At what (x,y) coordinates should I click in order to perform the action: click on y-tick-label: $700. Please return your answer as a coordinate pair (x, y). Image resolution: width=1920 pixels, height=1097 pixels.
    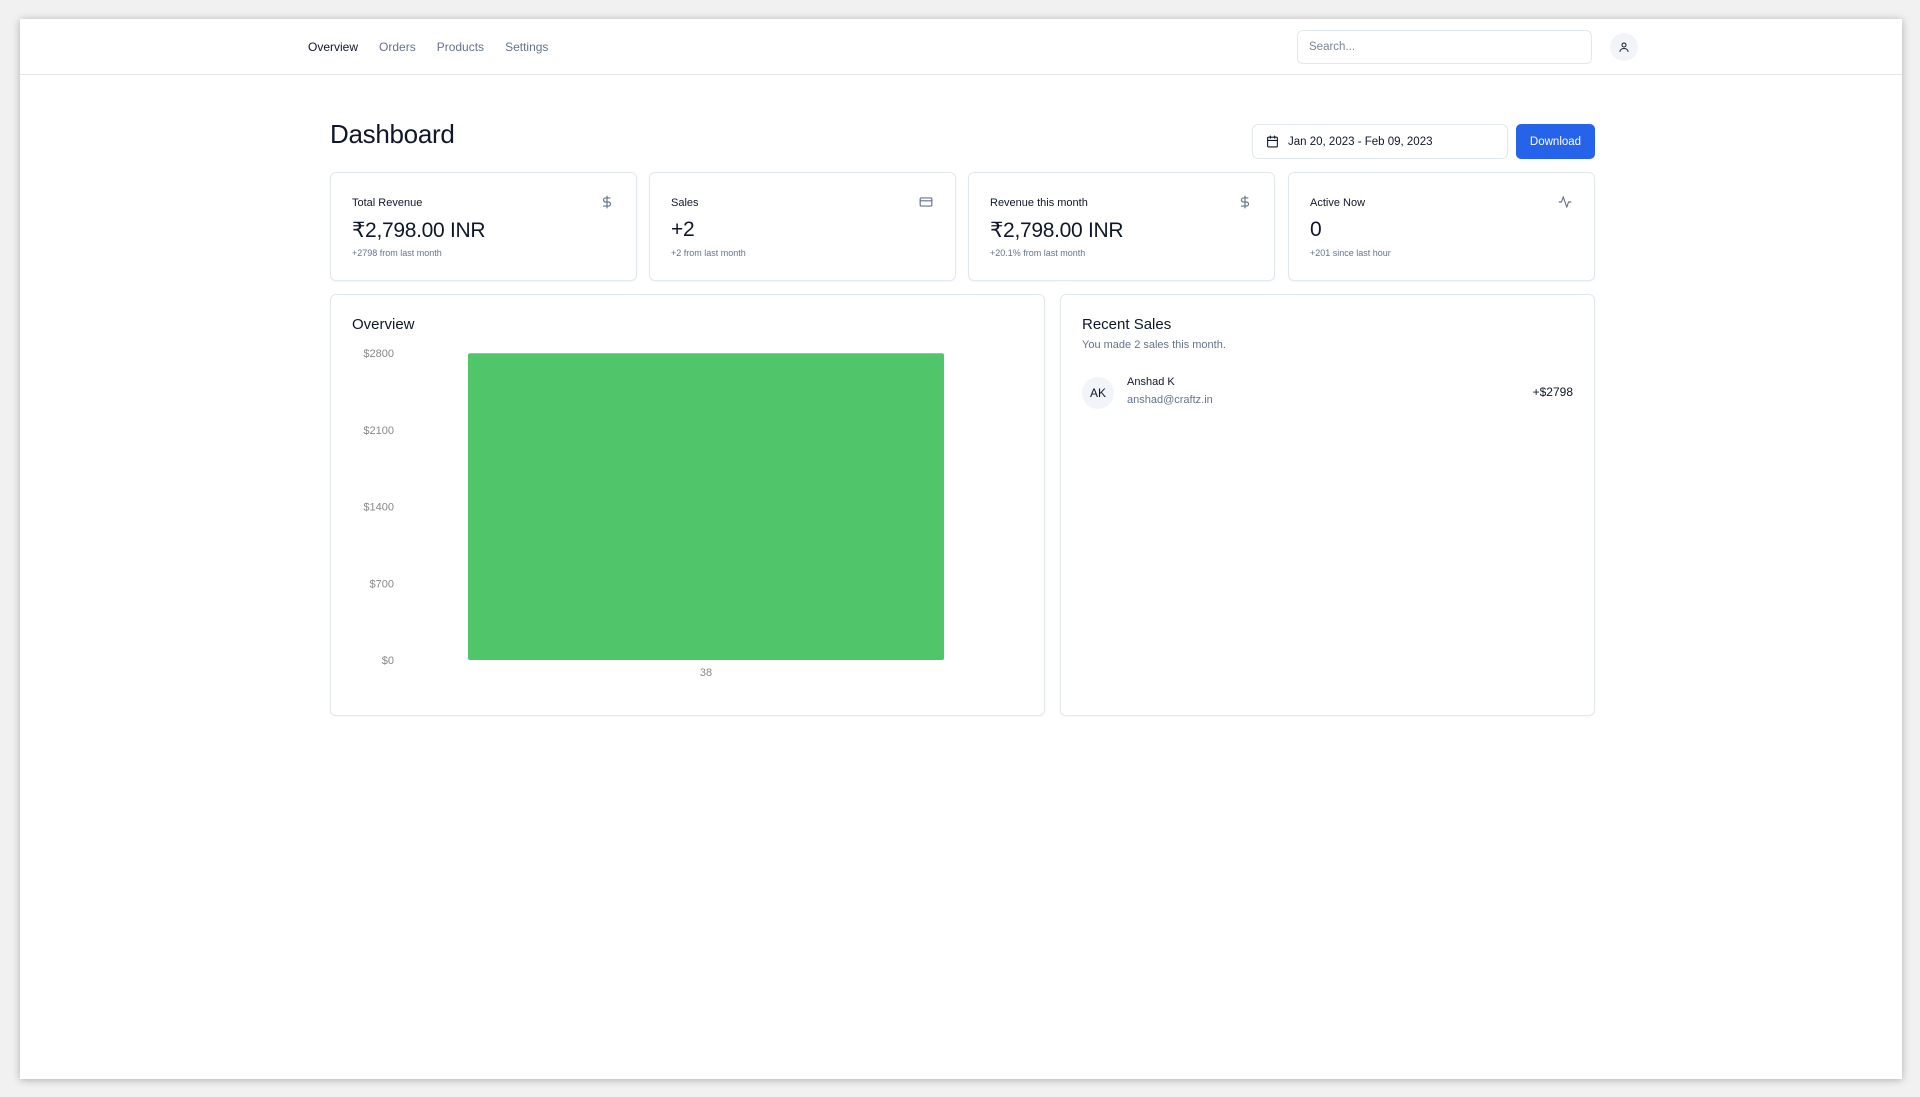
    Looking at the image, I should click on (382, 584).